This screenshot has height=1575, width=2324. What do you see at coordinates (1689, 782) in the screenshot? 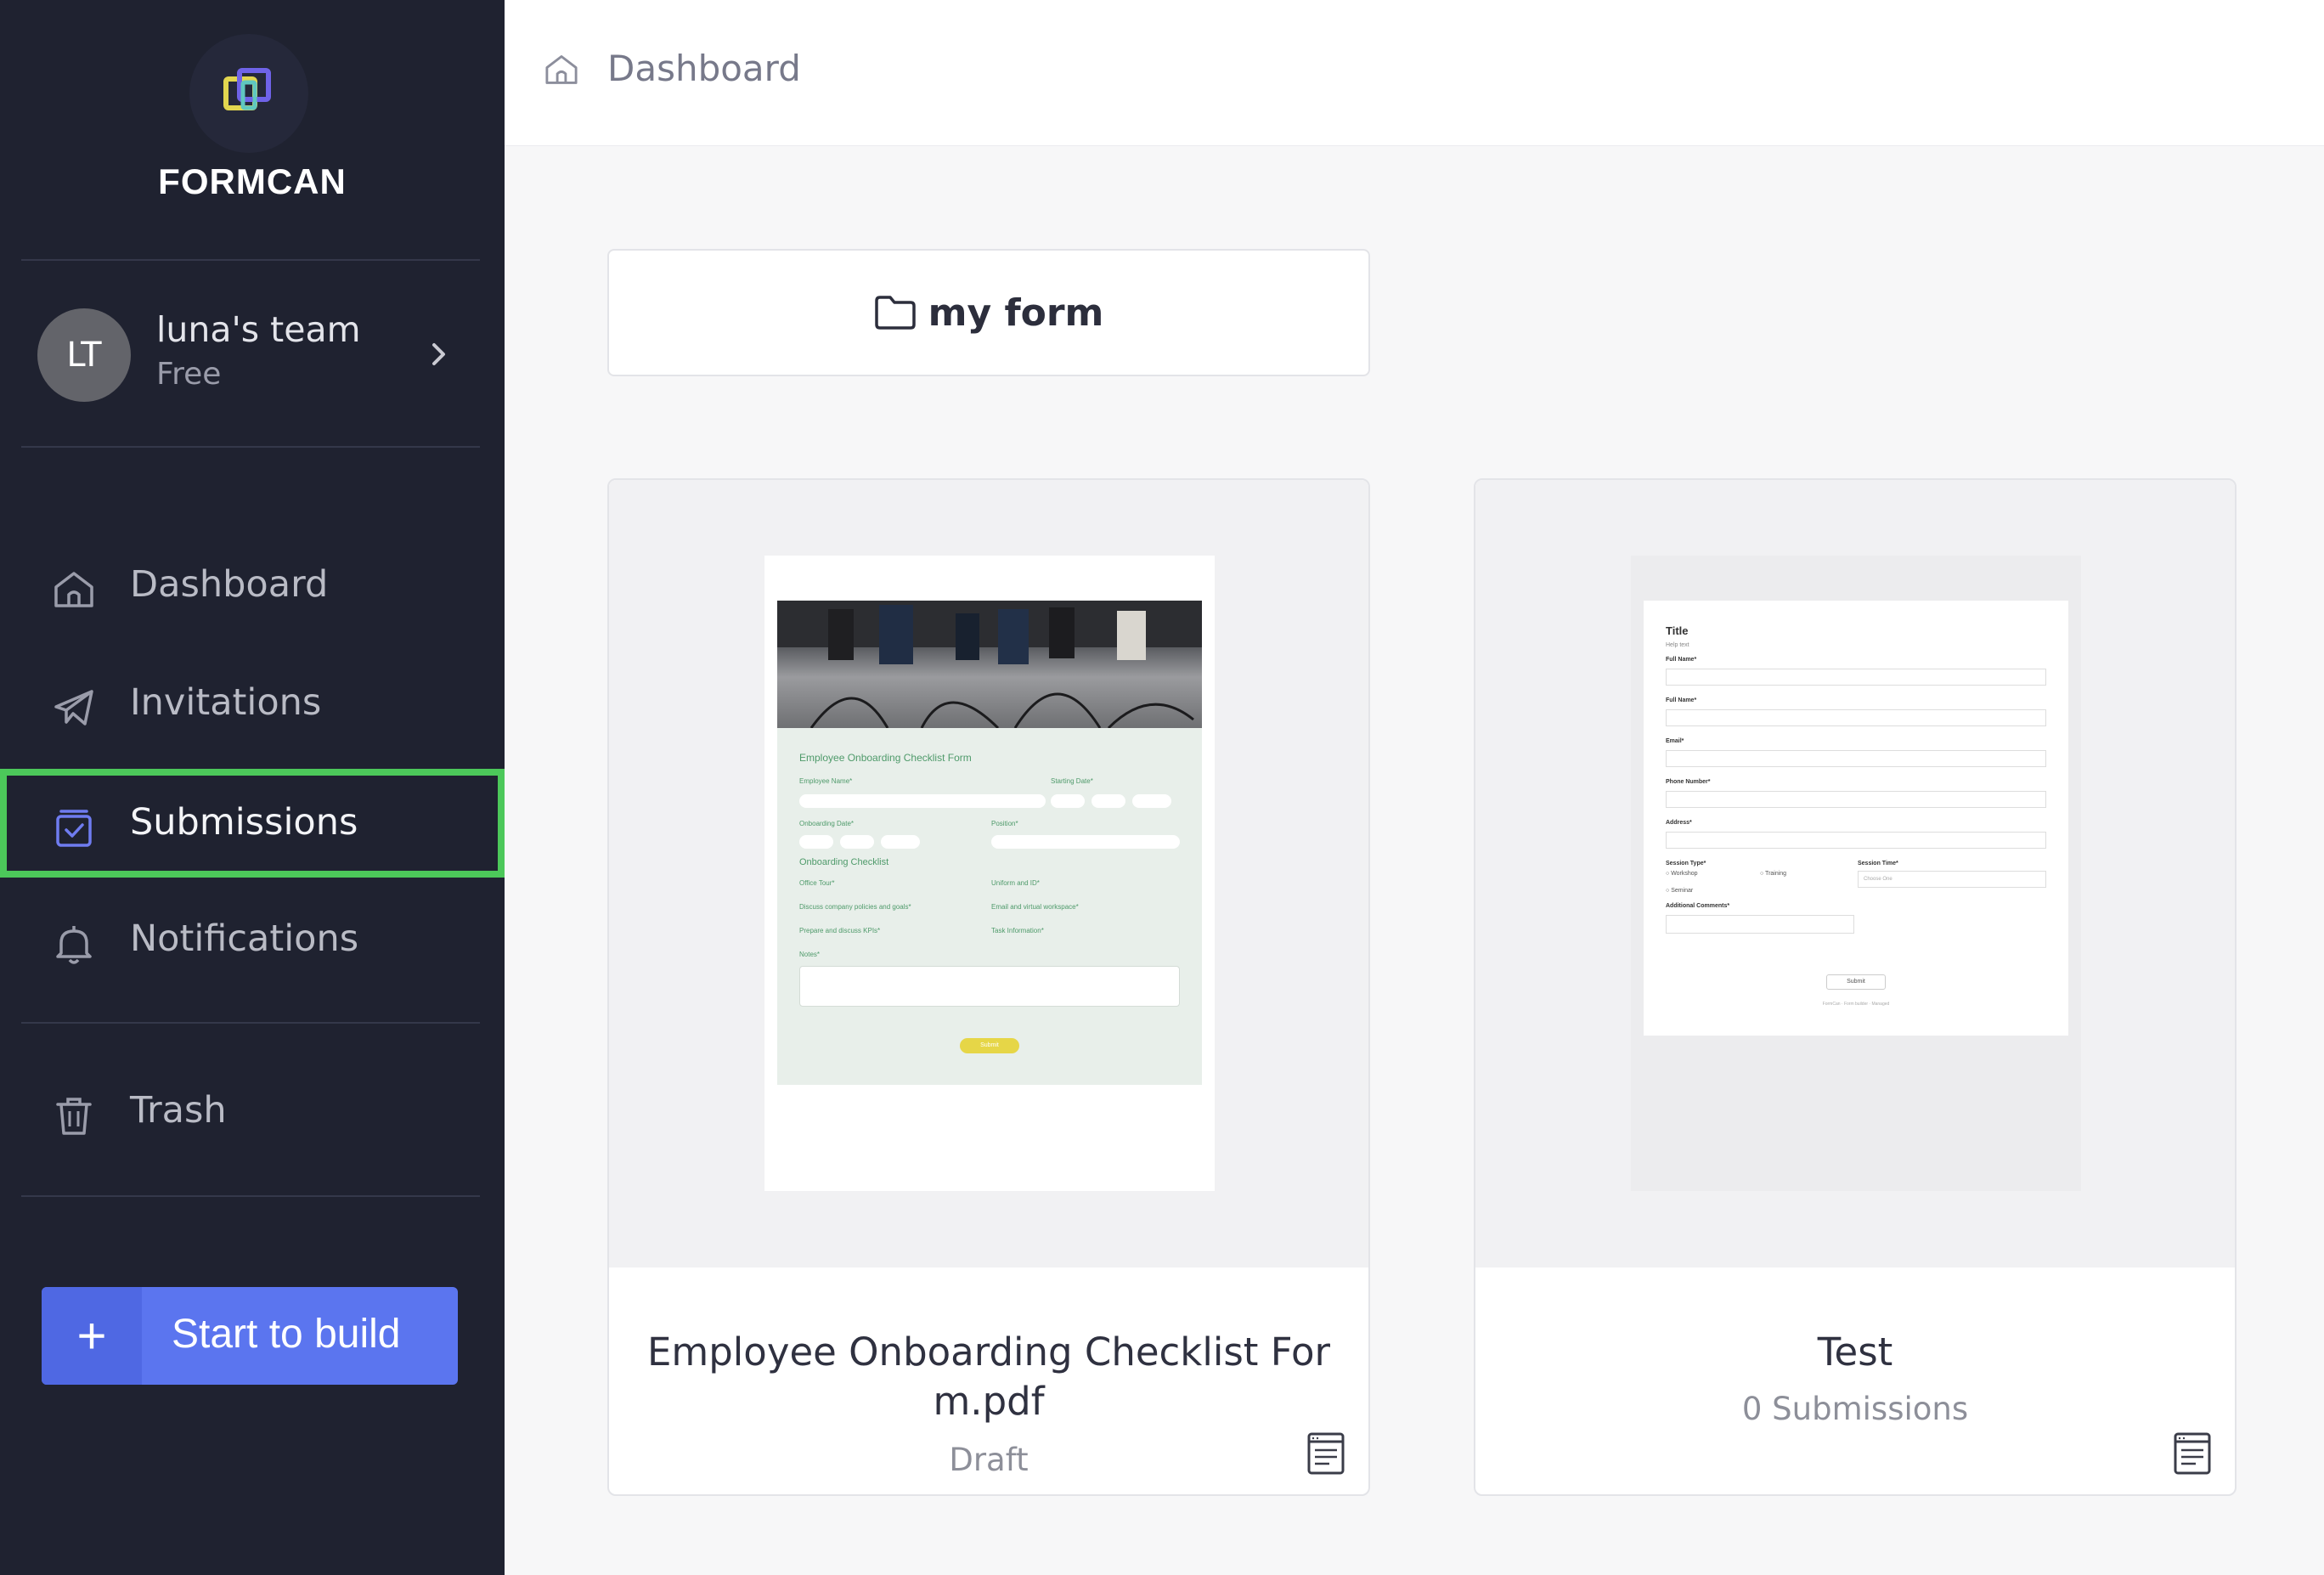
I see `preview-field-label: Phone Number*` at bounding box center [1689, 782].